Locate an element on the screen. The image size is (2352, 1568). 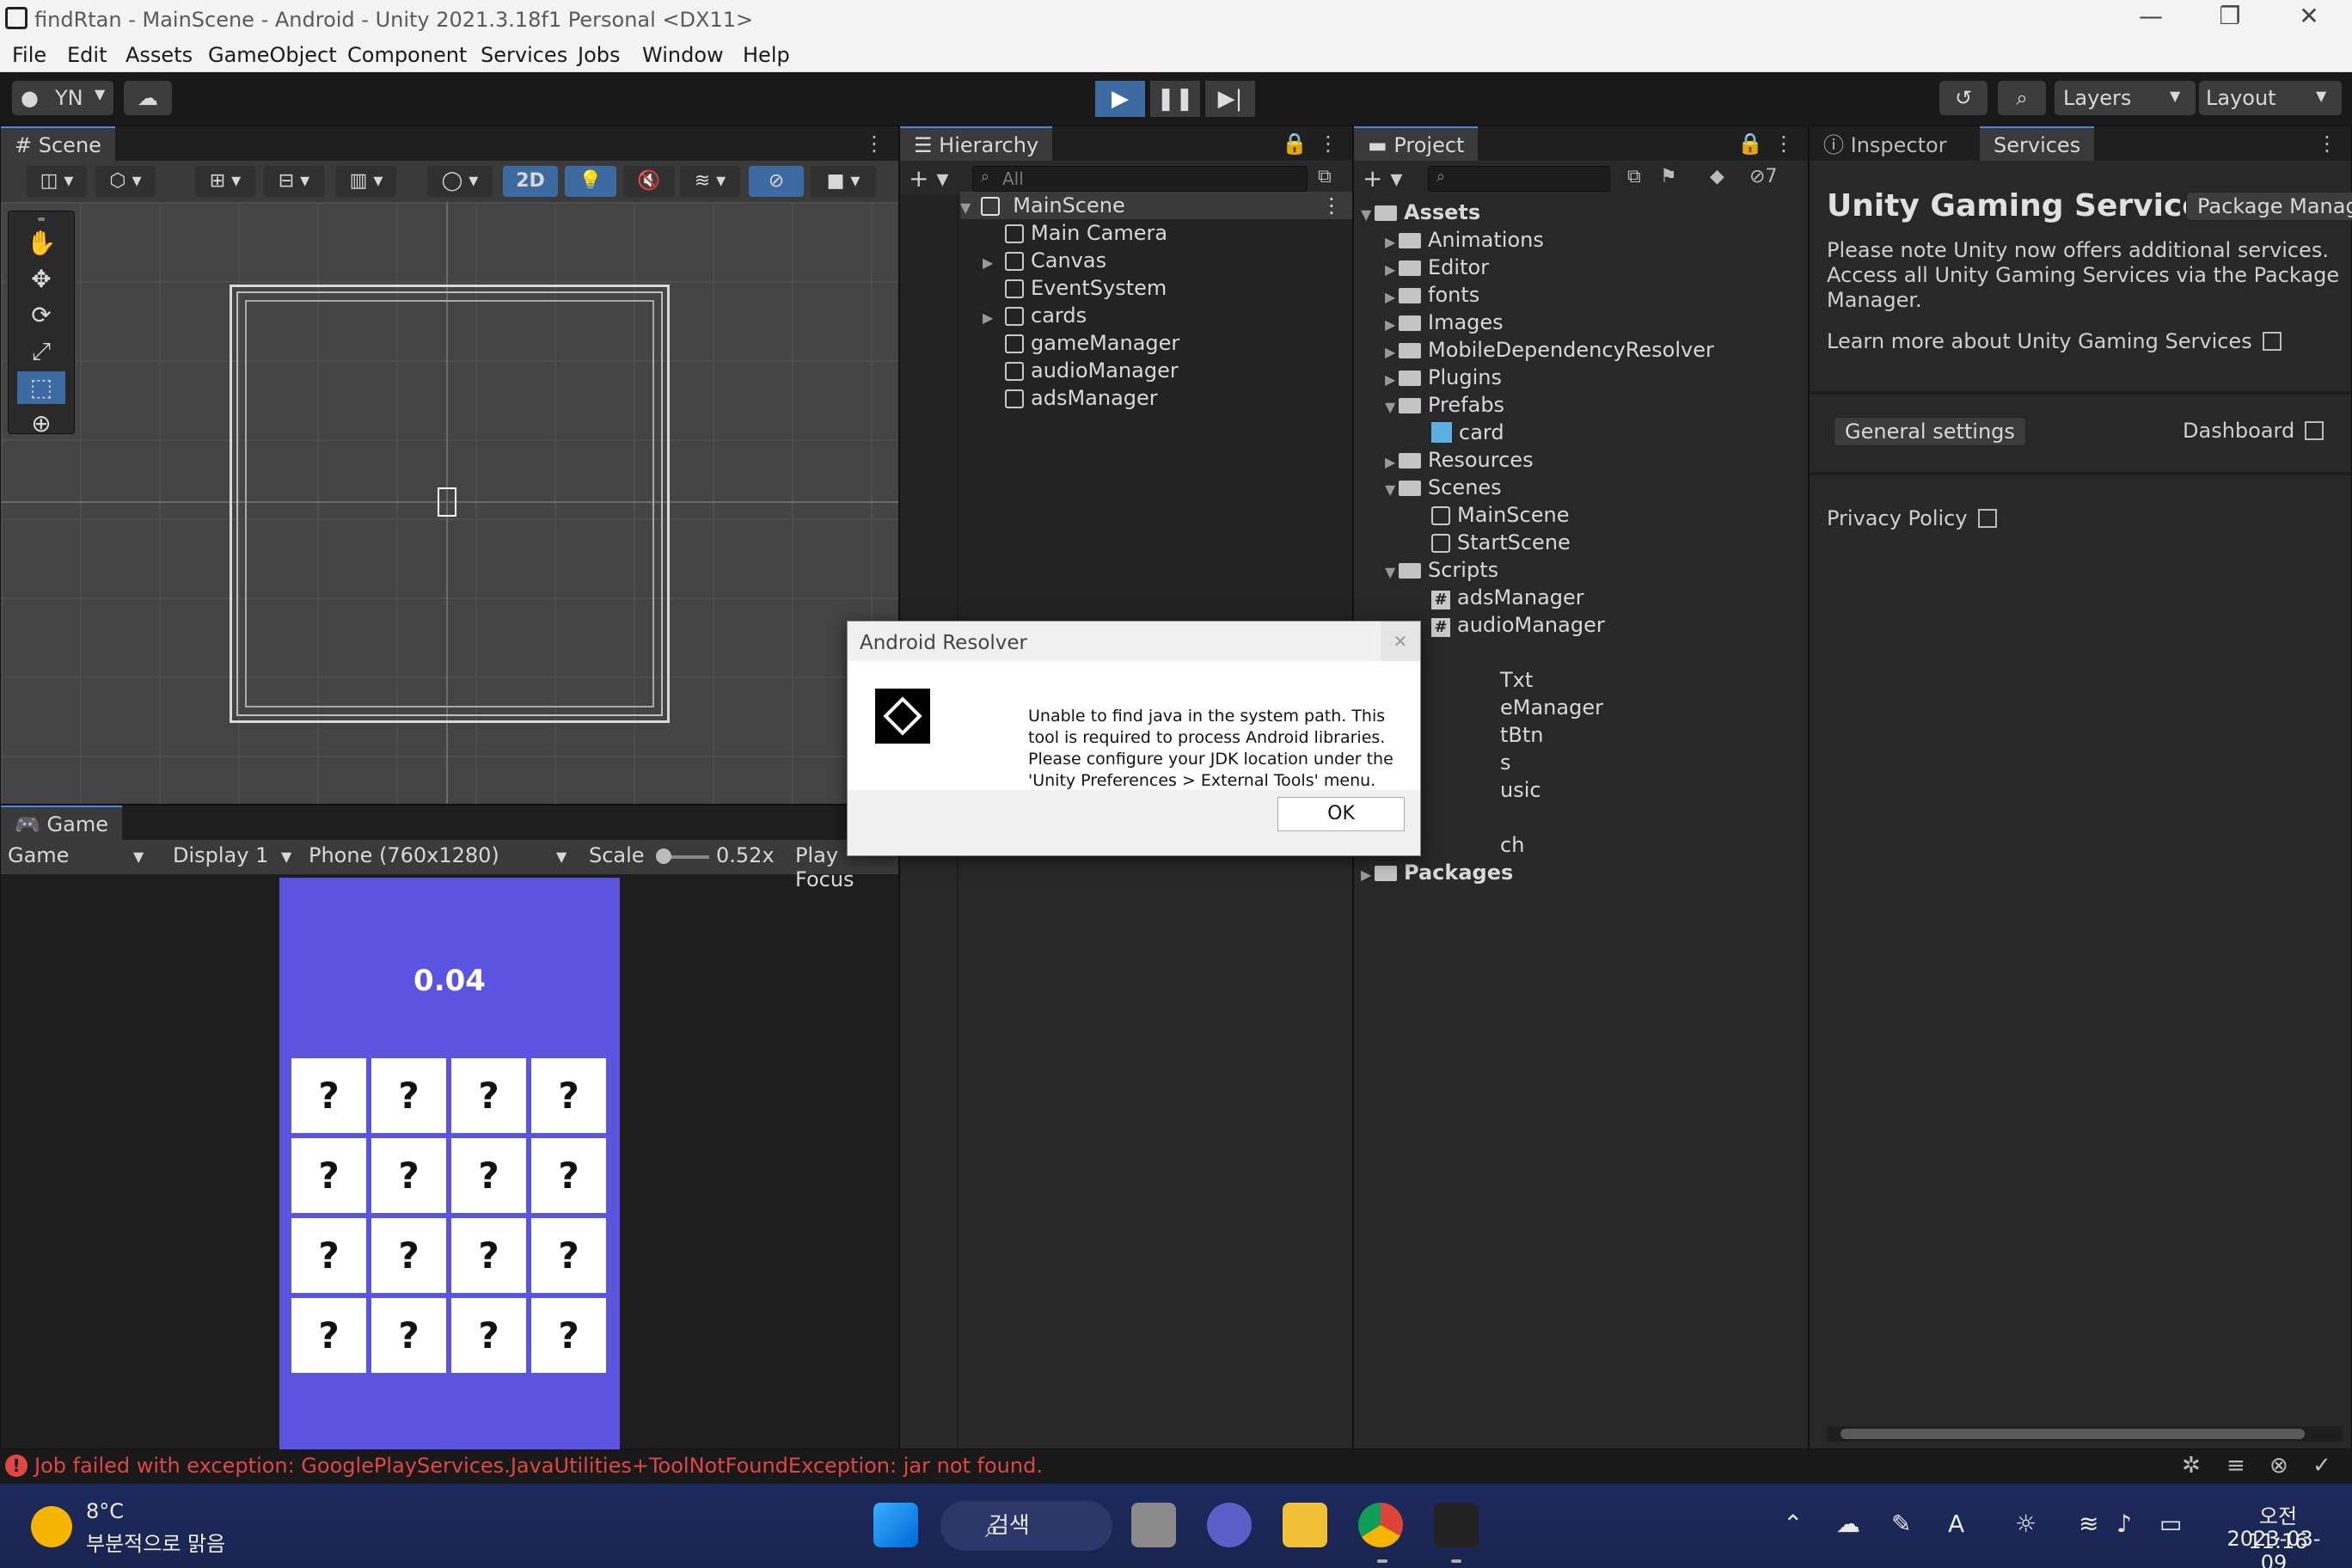
teams-chat-icon is located at coordinates (1229, 1525).